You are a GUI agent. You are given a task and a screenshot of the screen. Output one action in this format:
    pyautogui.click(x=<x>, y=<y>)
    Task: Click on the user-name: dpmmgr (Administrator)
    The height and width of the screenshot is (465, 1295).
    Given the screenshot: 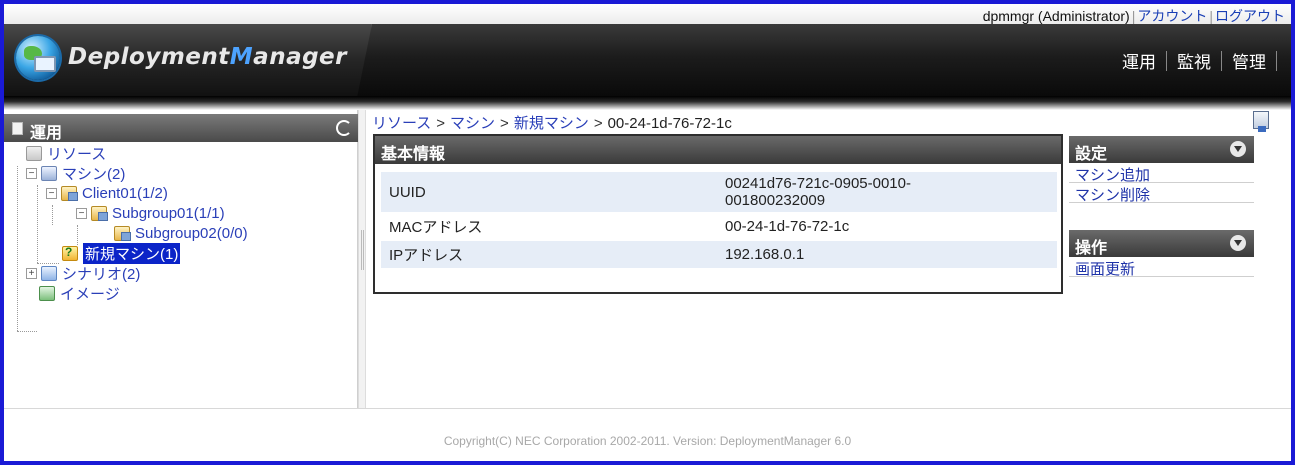 What is the action you would take?
    pyautogui.click(x=1056, y=16)
    